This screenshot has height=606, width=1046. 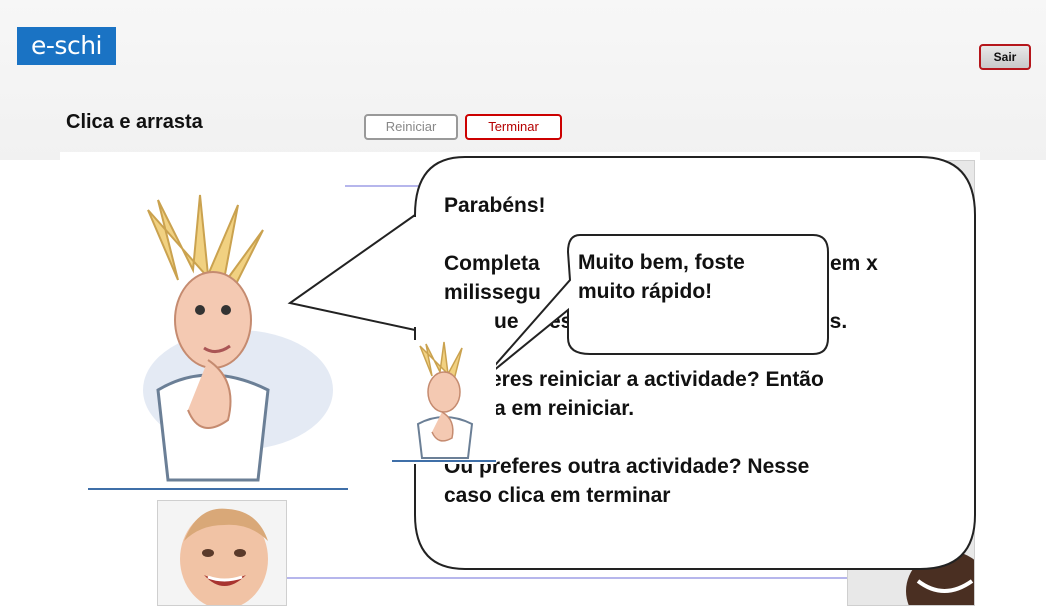 I want to click on praise-text: Muito bem, foste muito rápido!, so click(x=698, y=277).